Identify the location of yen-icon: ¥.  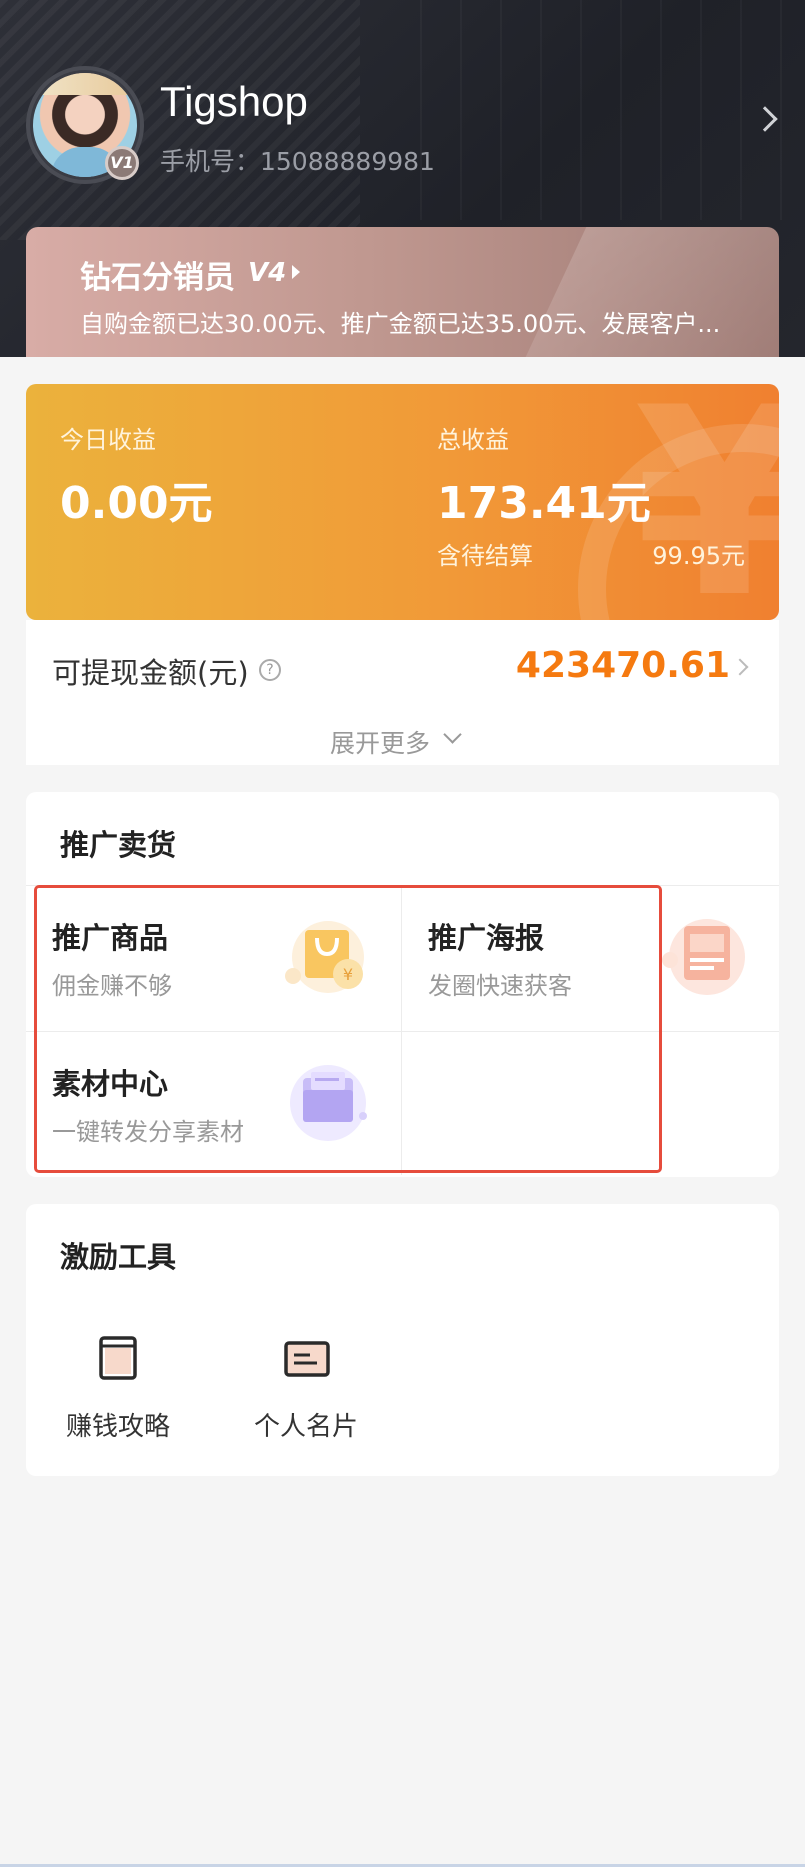
(706, 502).